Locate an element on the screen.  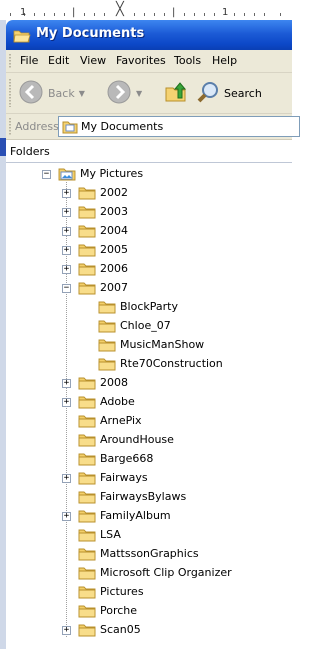
search-label: Search is located at coordinates (243, 93).